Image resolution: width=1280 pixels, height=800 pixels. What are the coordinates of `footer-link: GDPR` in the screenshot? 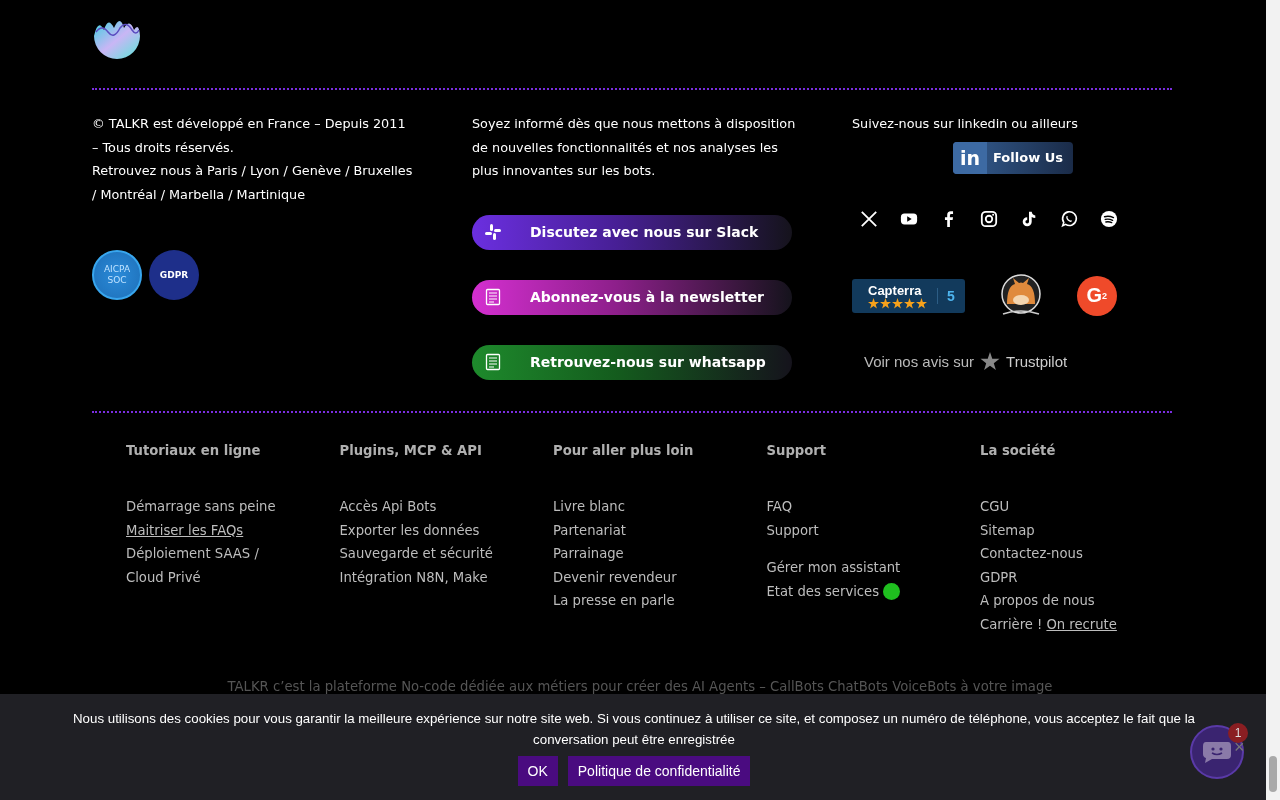 It's located at (999, 577).